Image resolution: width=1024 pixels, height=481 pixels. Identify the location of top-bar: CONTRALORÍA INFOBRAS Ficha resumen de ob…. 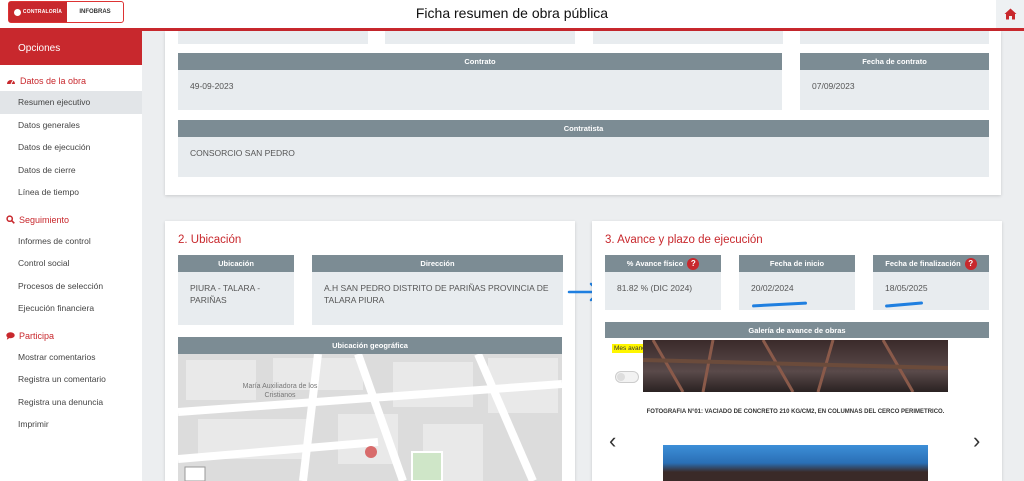
(512, 15).